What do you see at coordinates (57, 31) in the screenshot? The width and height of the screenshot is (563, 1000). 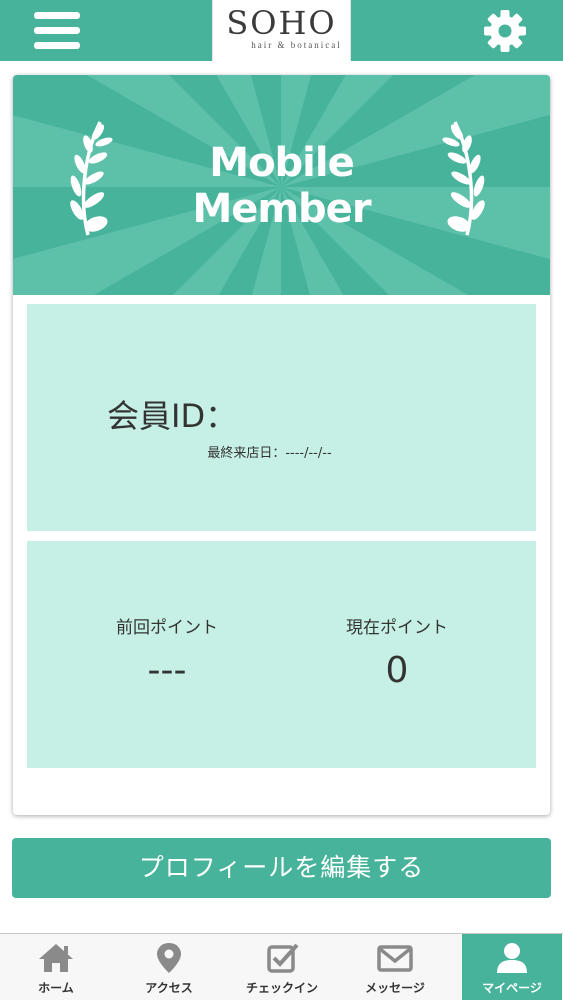 I see `hamburger-menu-icon` at bounding box center [57, 31].